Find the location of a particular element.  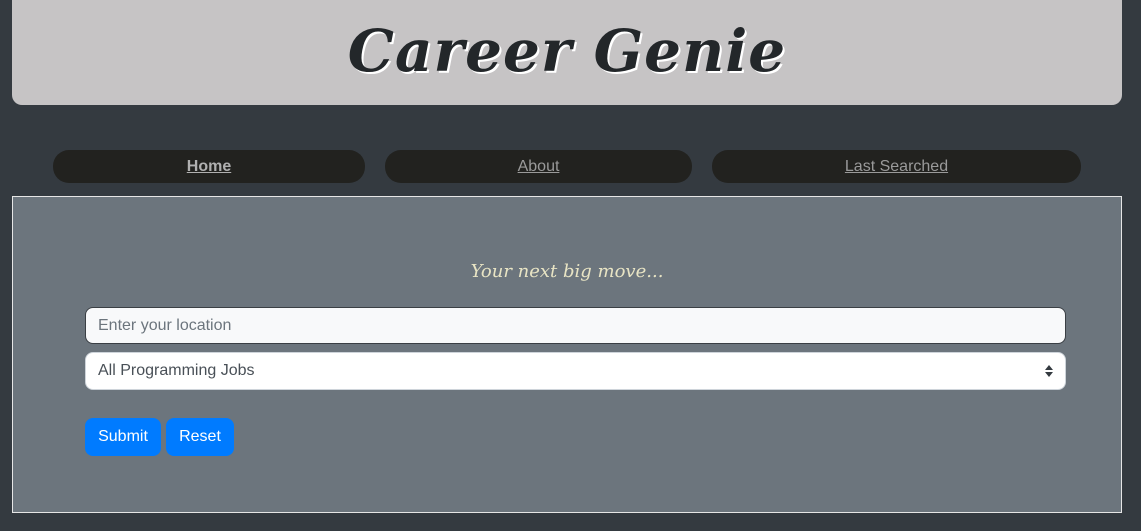

site-title: Career Genie is located at coordinates (567, 50).